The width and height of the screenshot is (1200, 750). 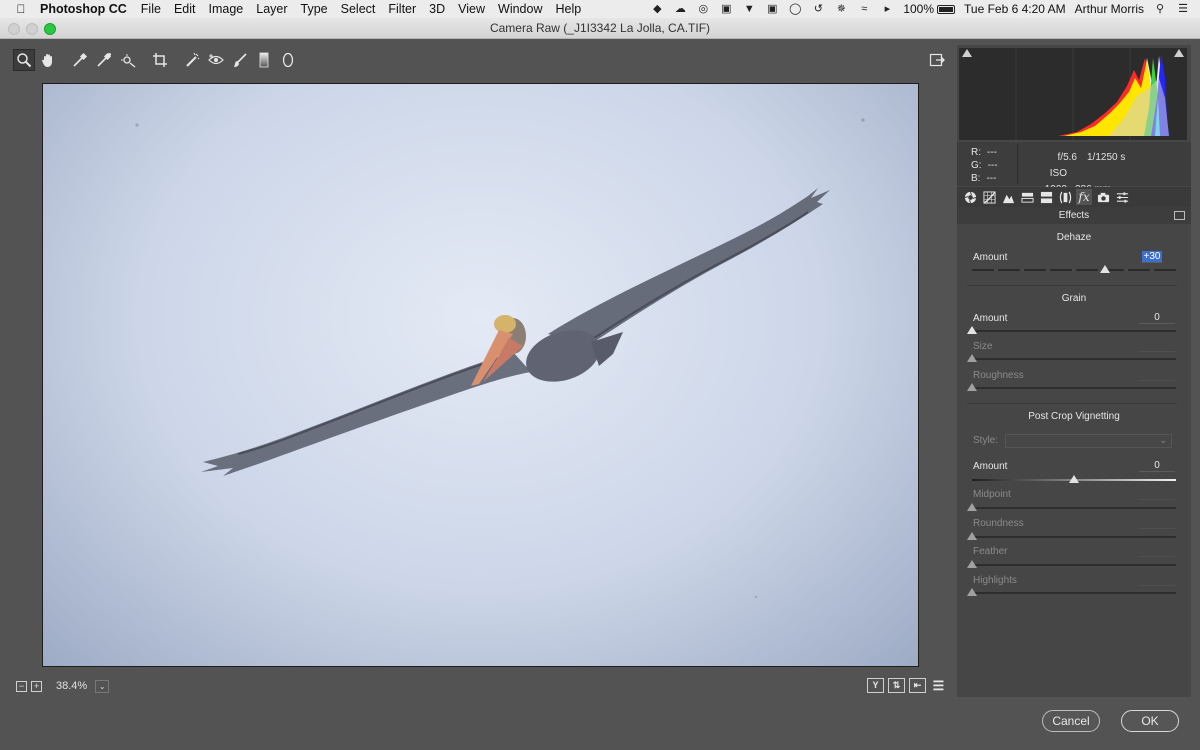 I want to click on b-label: B:, so click(x=976, y=178).